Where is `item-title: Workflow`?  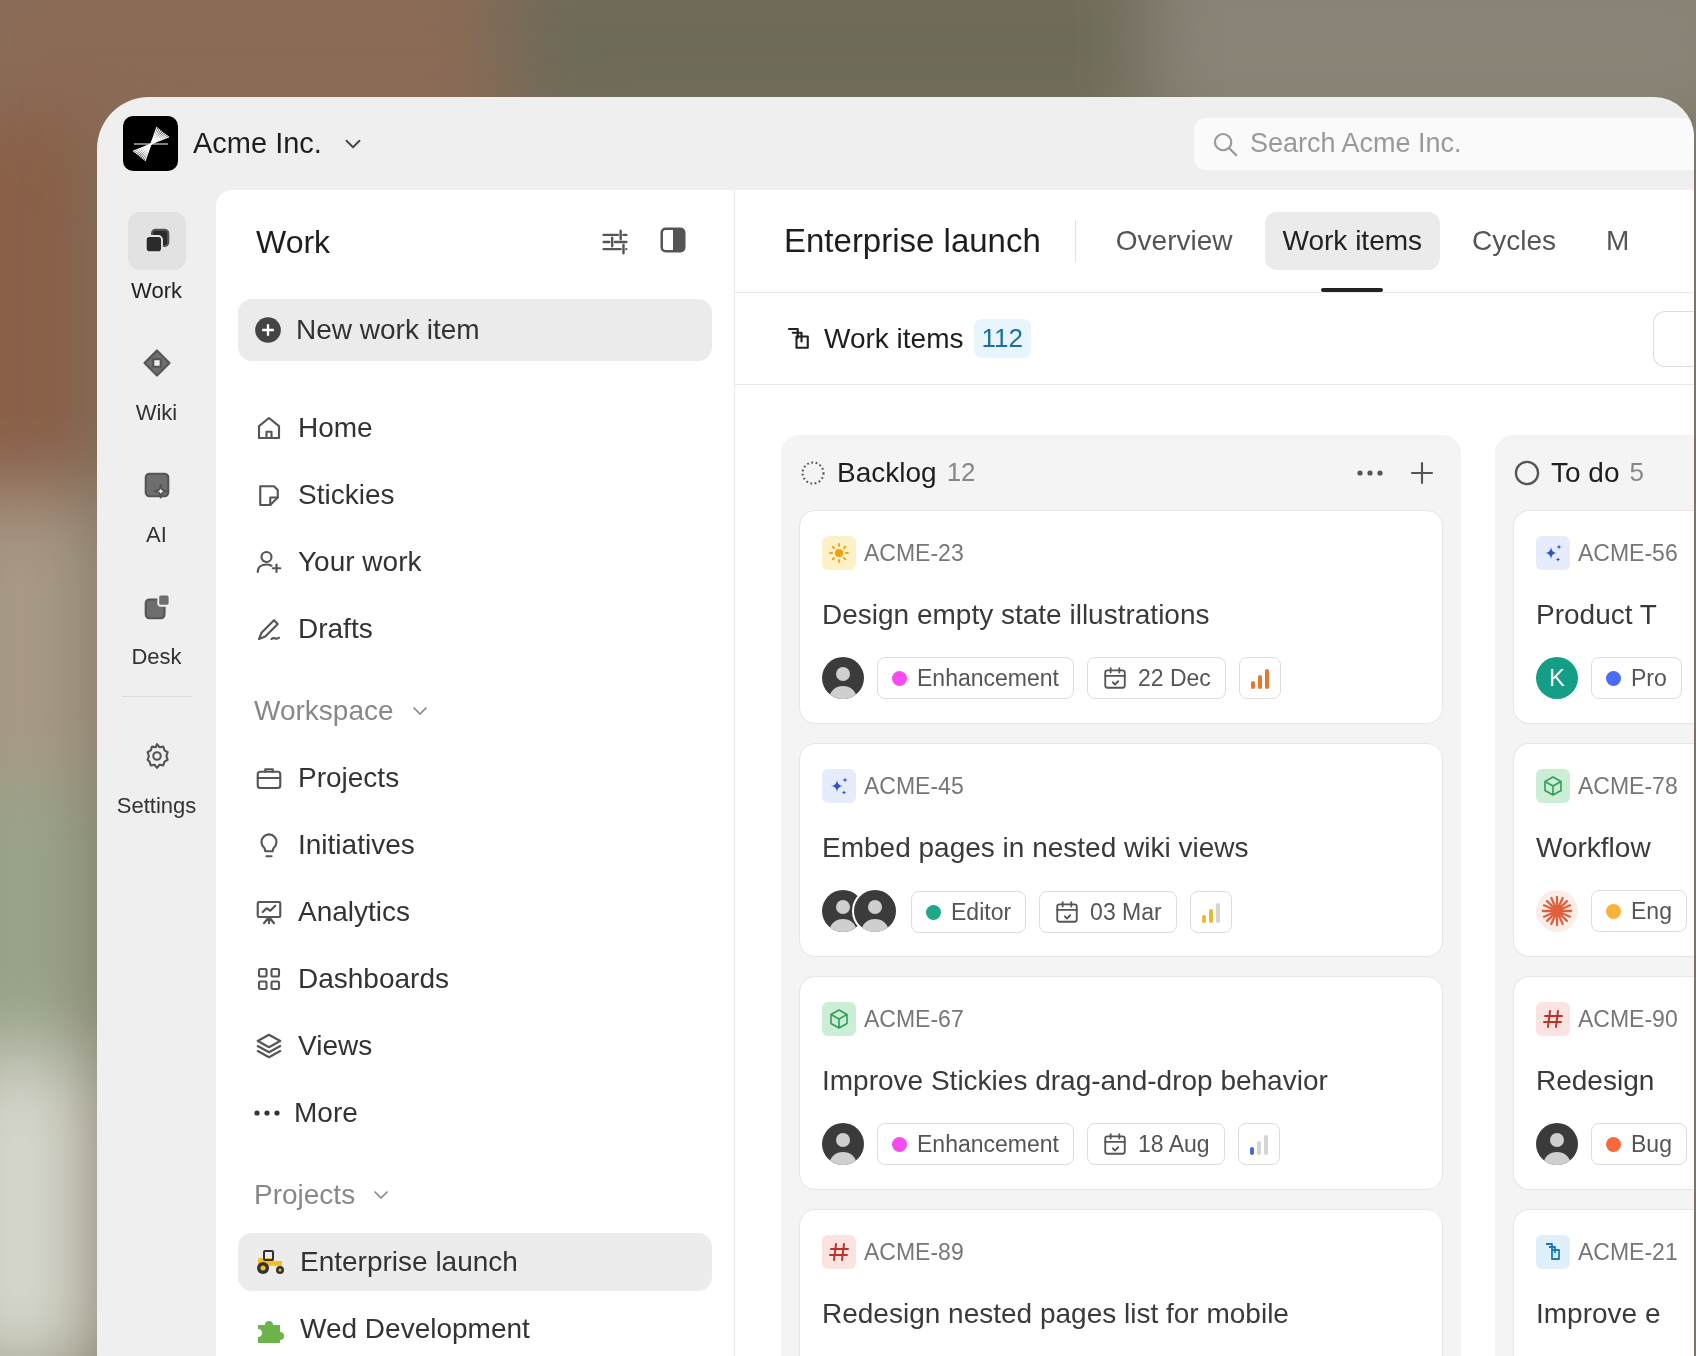 item-title: Workflow is located at coordinates (1594, 848).